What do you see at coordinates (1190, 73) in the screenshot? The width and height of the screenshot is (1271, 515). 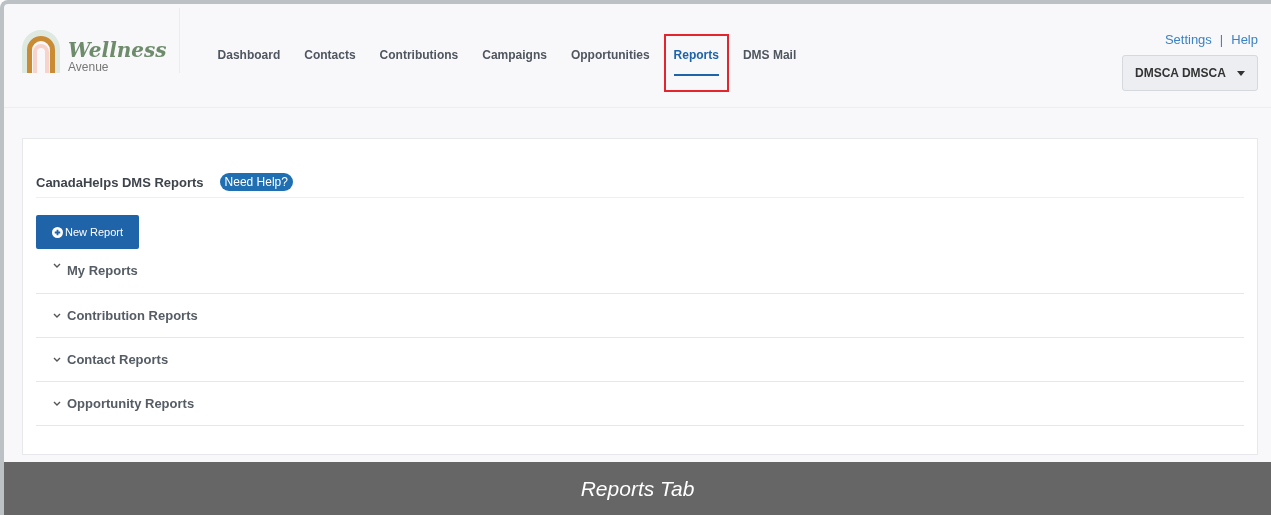 I see `user-menu-button: DMSCA DMSCA` at bounding box center [1190, 73].